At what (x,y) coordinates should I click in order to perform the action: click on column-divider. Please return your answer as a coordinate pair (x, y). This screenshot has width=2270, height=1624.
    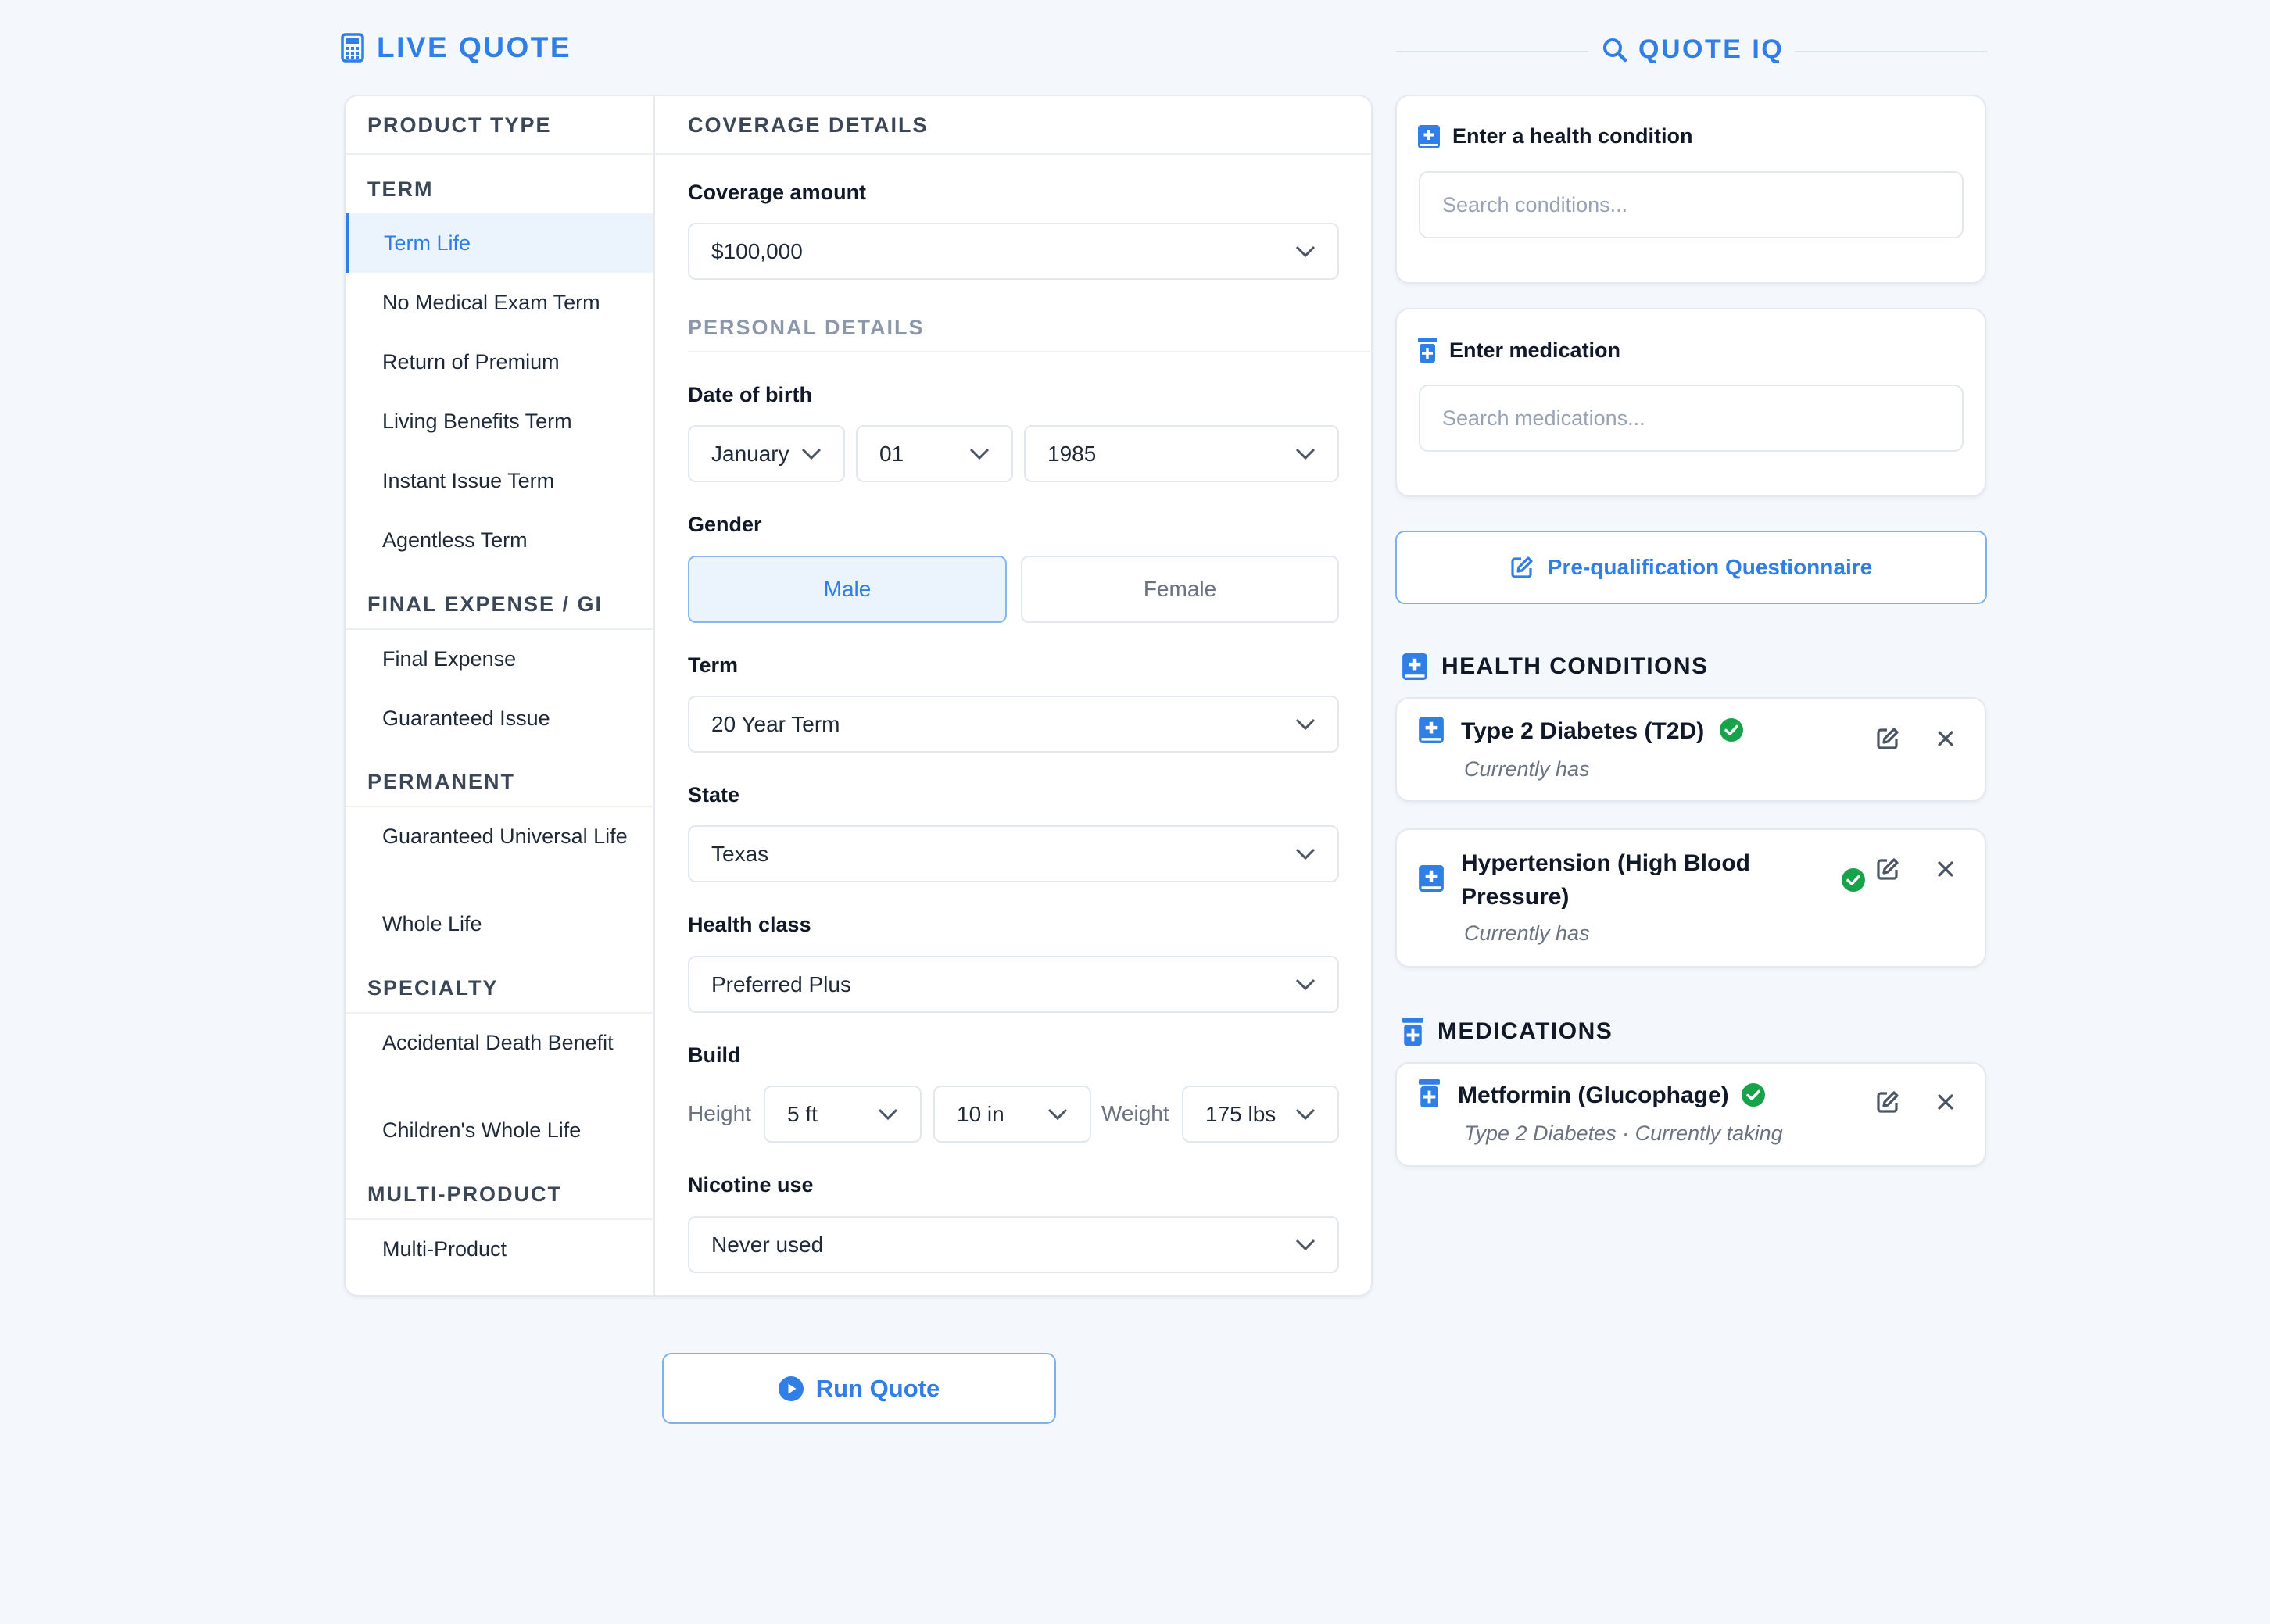
    Looking at the image, I should click on (654, 695).